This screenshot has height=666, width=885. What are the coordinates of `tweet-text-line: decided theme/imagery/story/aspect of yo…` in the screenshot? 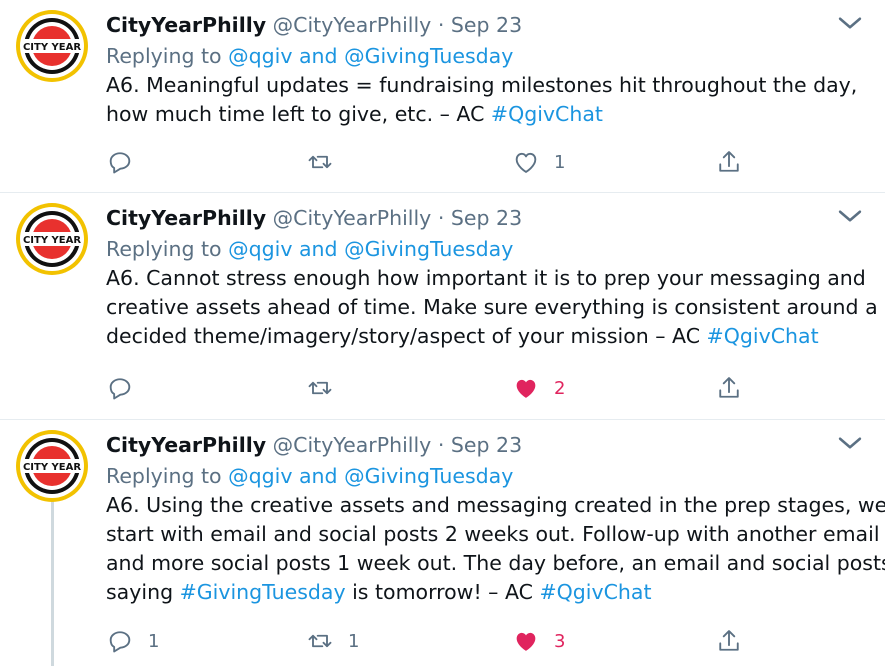 It's located at (485, 336).